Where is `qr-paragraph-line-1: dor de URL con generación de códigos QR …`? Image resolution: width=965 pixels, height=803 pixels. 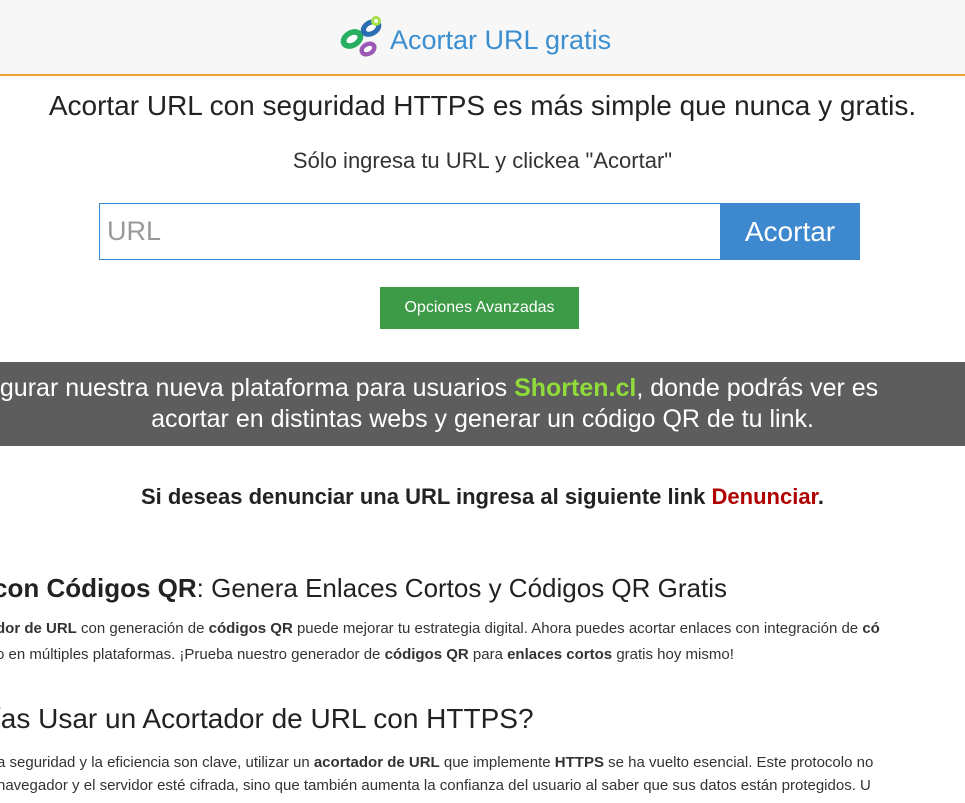
qr-paragraph-line-1: dor de URL con generación de códigos QR … is located at coordinates (440, 628).